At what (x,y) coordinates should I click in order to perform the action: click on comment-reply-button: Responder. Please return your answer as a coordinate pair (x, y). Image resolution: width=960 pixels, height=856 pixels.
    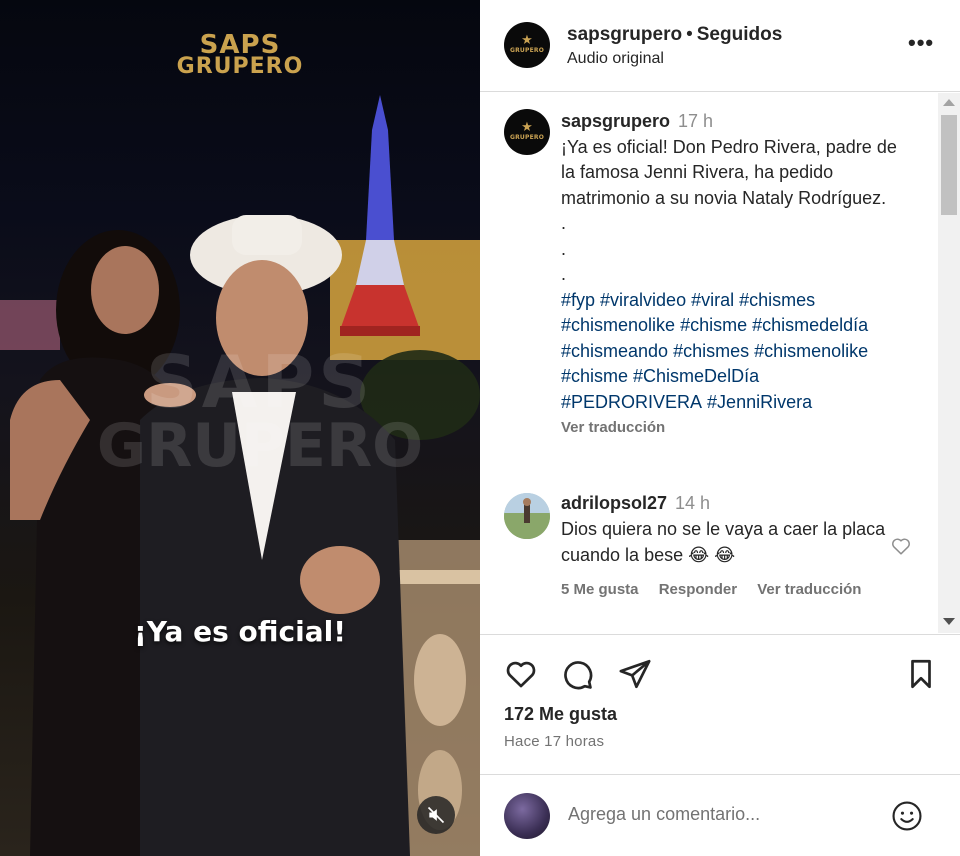
    Looking at the image, I should click on (698, 589).